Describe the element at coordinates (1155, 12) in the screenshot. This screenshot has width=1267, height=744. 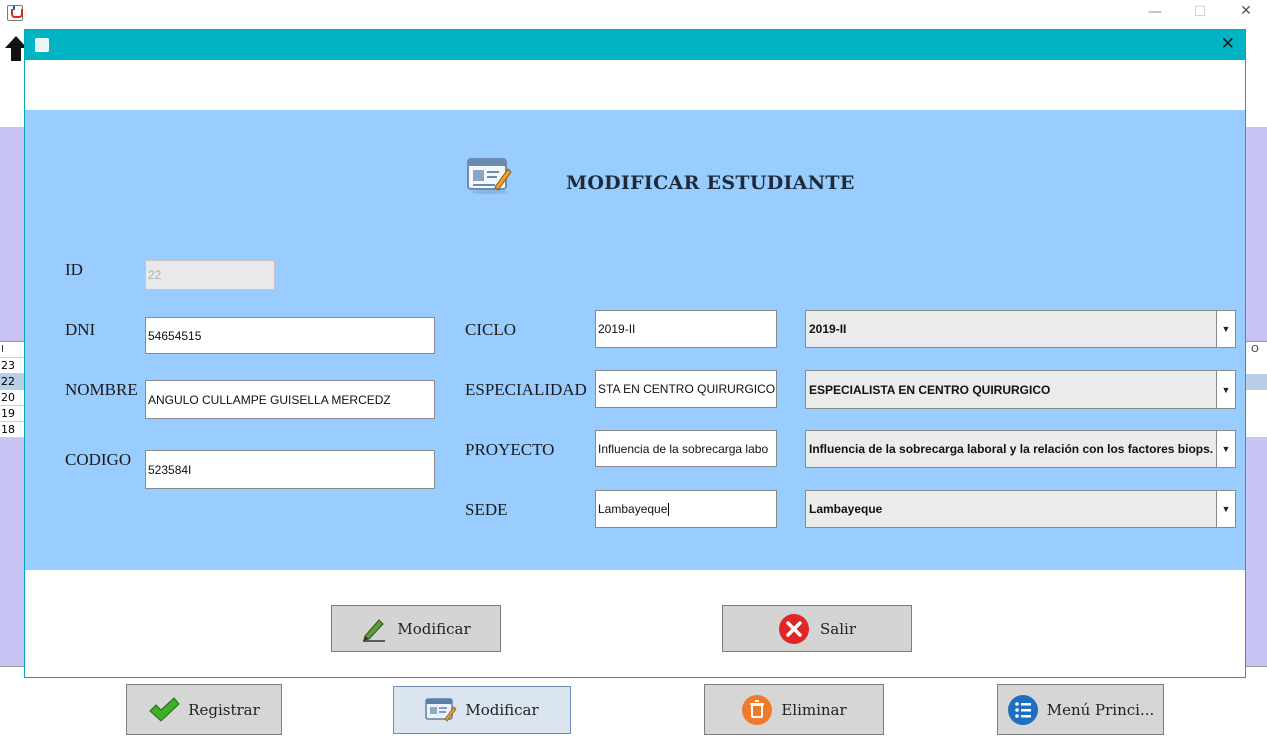
I see `minimize-button: —` at that location.